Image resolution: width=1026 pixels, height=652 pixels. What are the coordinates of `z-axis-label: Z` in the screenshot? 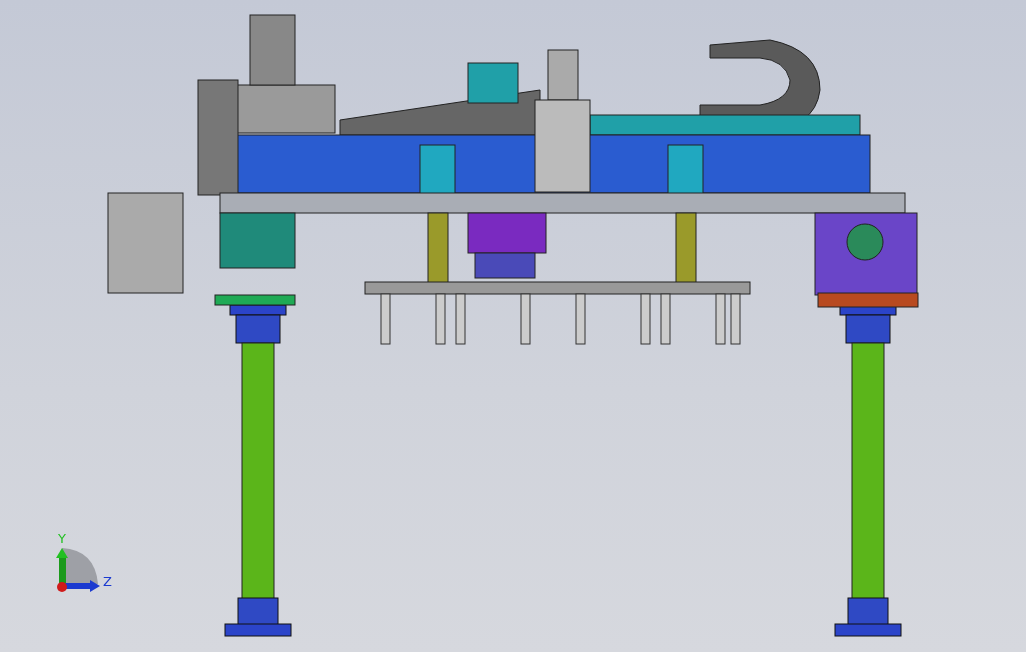 It's located at (107, 581).